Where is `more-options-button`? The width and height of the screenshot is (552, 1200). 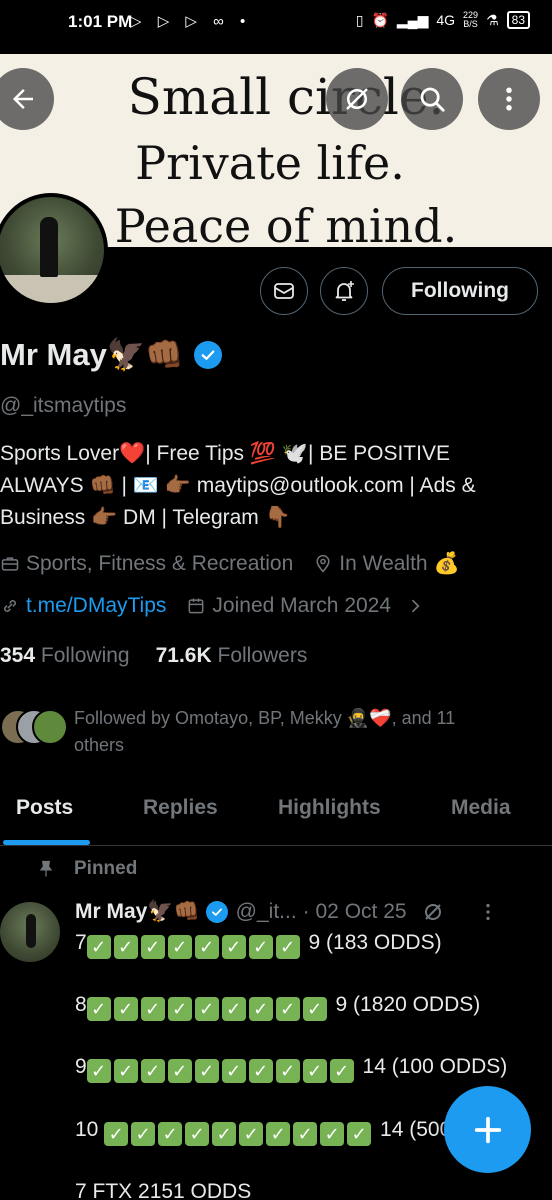
more-options-button is located at coordinates (509, 99).